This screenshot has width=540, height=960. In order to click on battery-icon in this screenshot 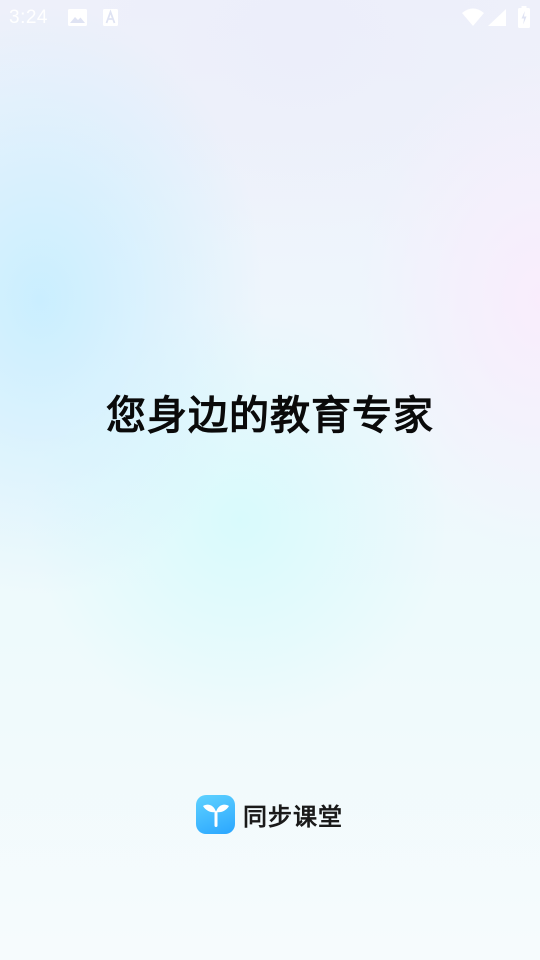, I will do `click(524, 19)`.